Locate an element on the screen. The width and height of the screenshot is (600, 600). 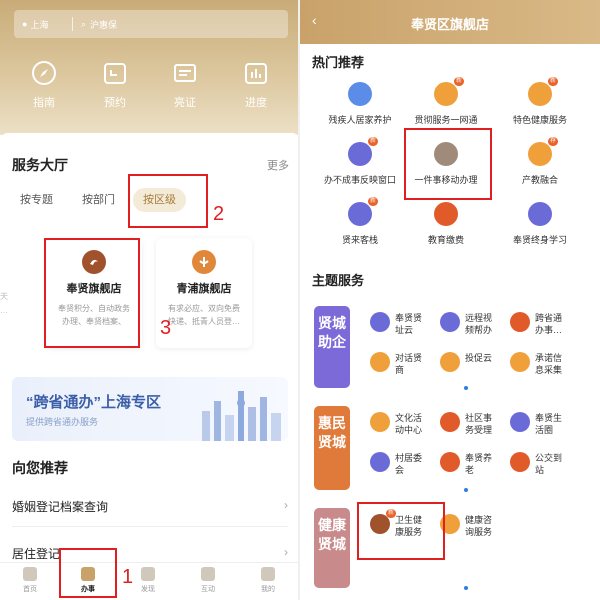
theme-service-item: 奉贤养 老 is located at coordinates (466, 464).